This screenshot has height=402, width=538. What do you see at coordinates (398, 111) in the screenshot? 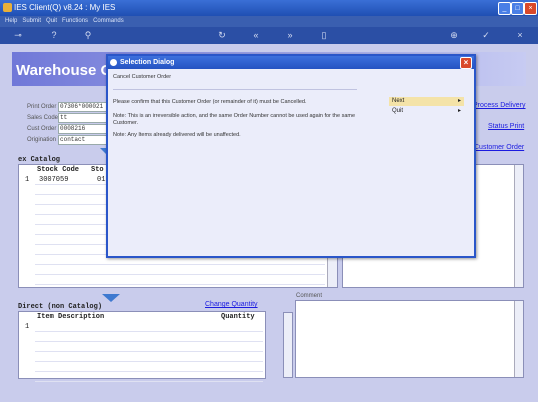
I see `option-quit-label: Quit` at bounding box center [398, 111].